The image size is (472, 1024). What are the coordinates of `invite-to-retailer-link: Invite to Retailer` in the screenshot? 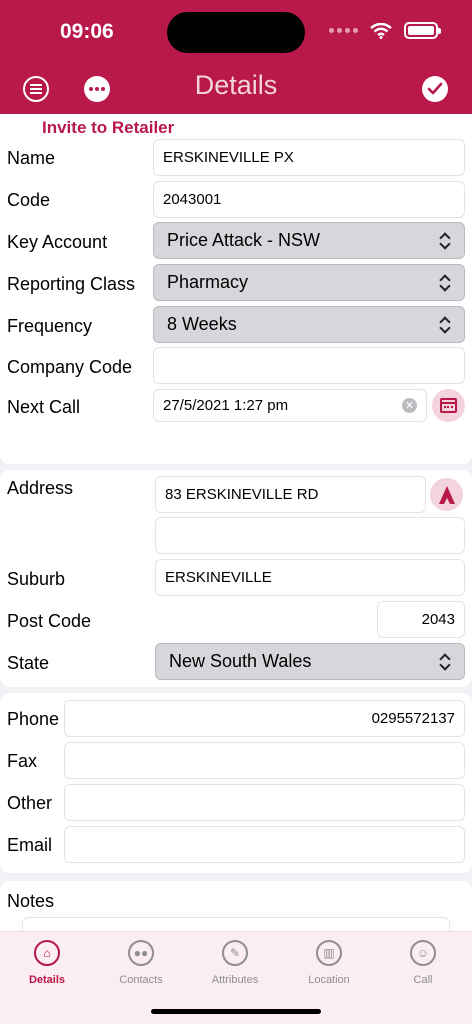 It's located at (108, 128).